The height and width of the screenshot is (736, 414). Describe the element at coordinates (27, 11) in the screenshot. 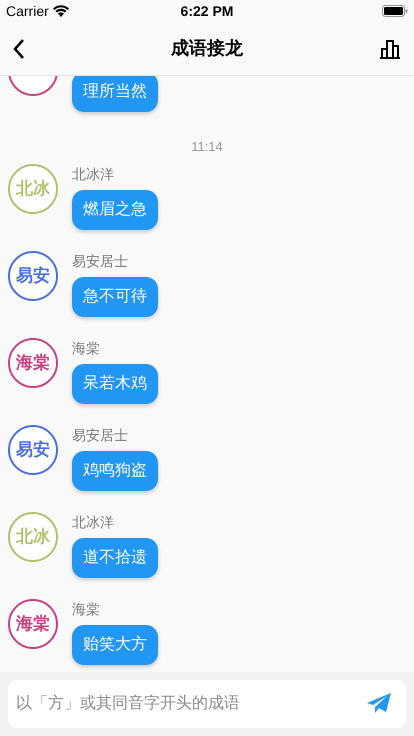

I see `carrier-label: Carrier` at that location.